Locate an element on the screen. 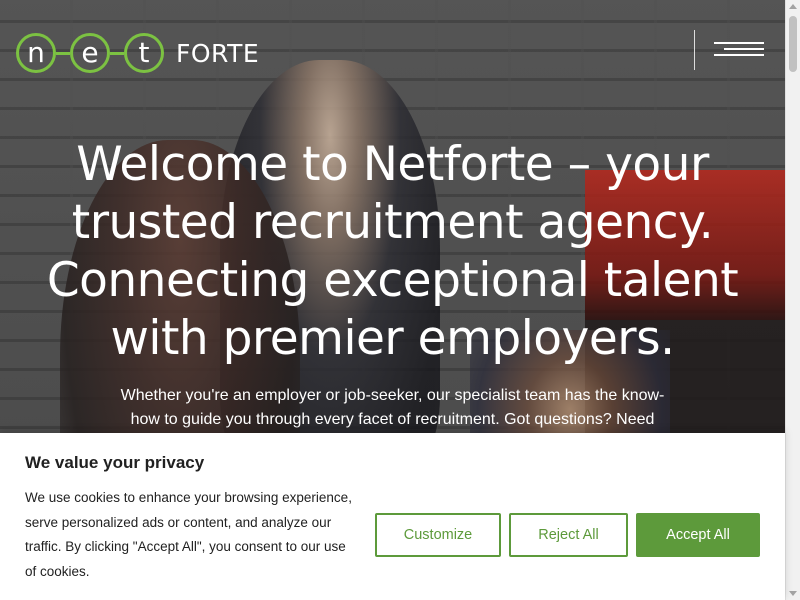  logo-wordmark: FORTE is located at coordinates (218, 53).